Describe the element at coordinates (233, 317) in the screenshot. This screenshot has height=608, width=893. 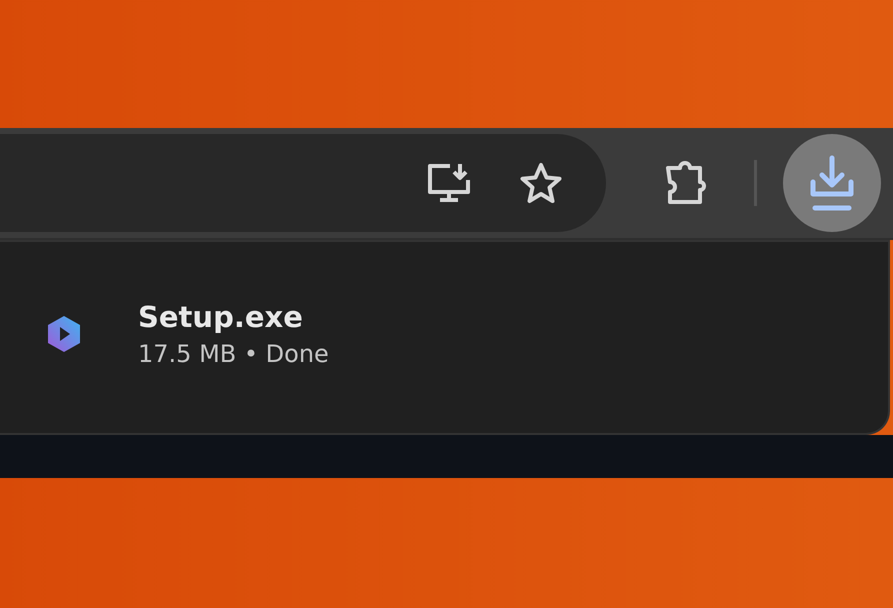
I see `file-name: Setup.exe` at that location.